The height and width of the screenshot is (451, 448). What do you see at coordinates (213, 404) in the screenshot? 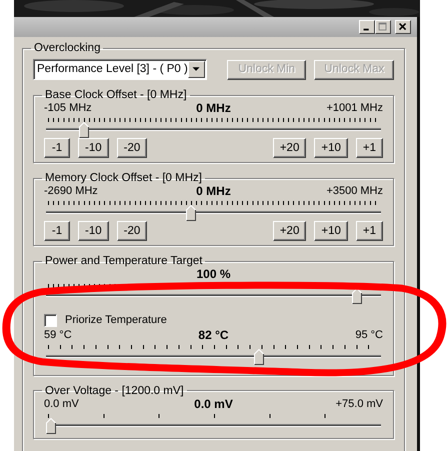
I see `value-label: 0.0 mV` at bounding box center [213, 404].